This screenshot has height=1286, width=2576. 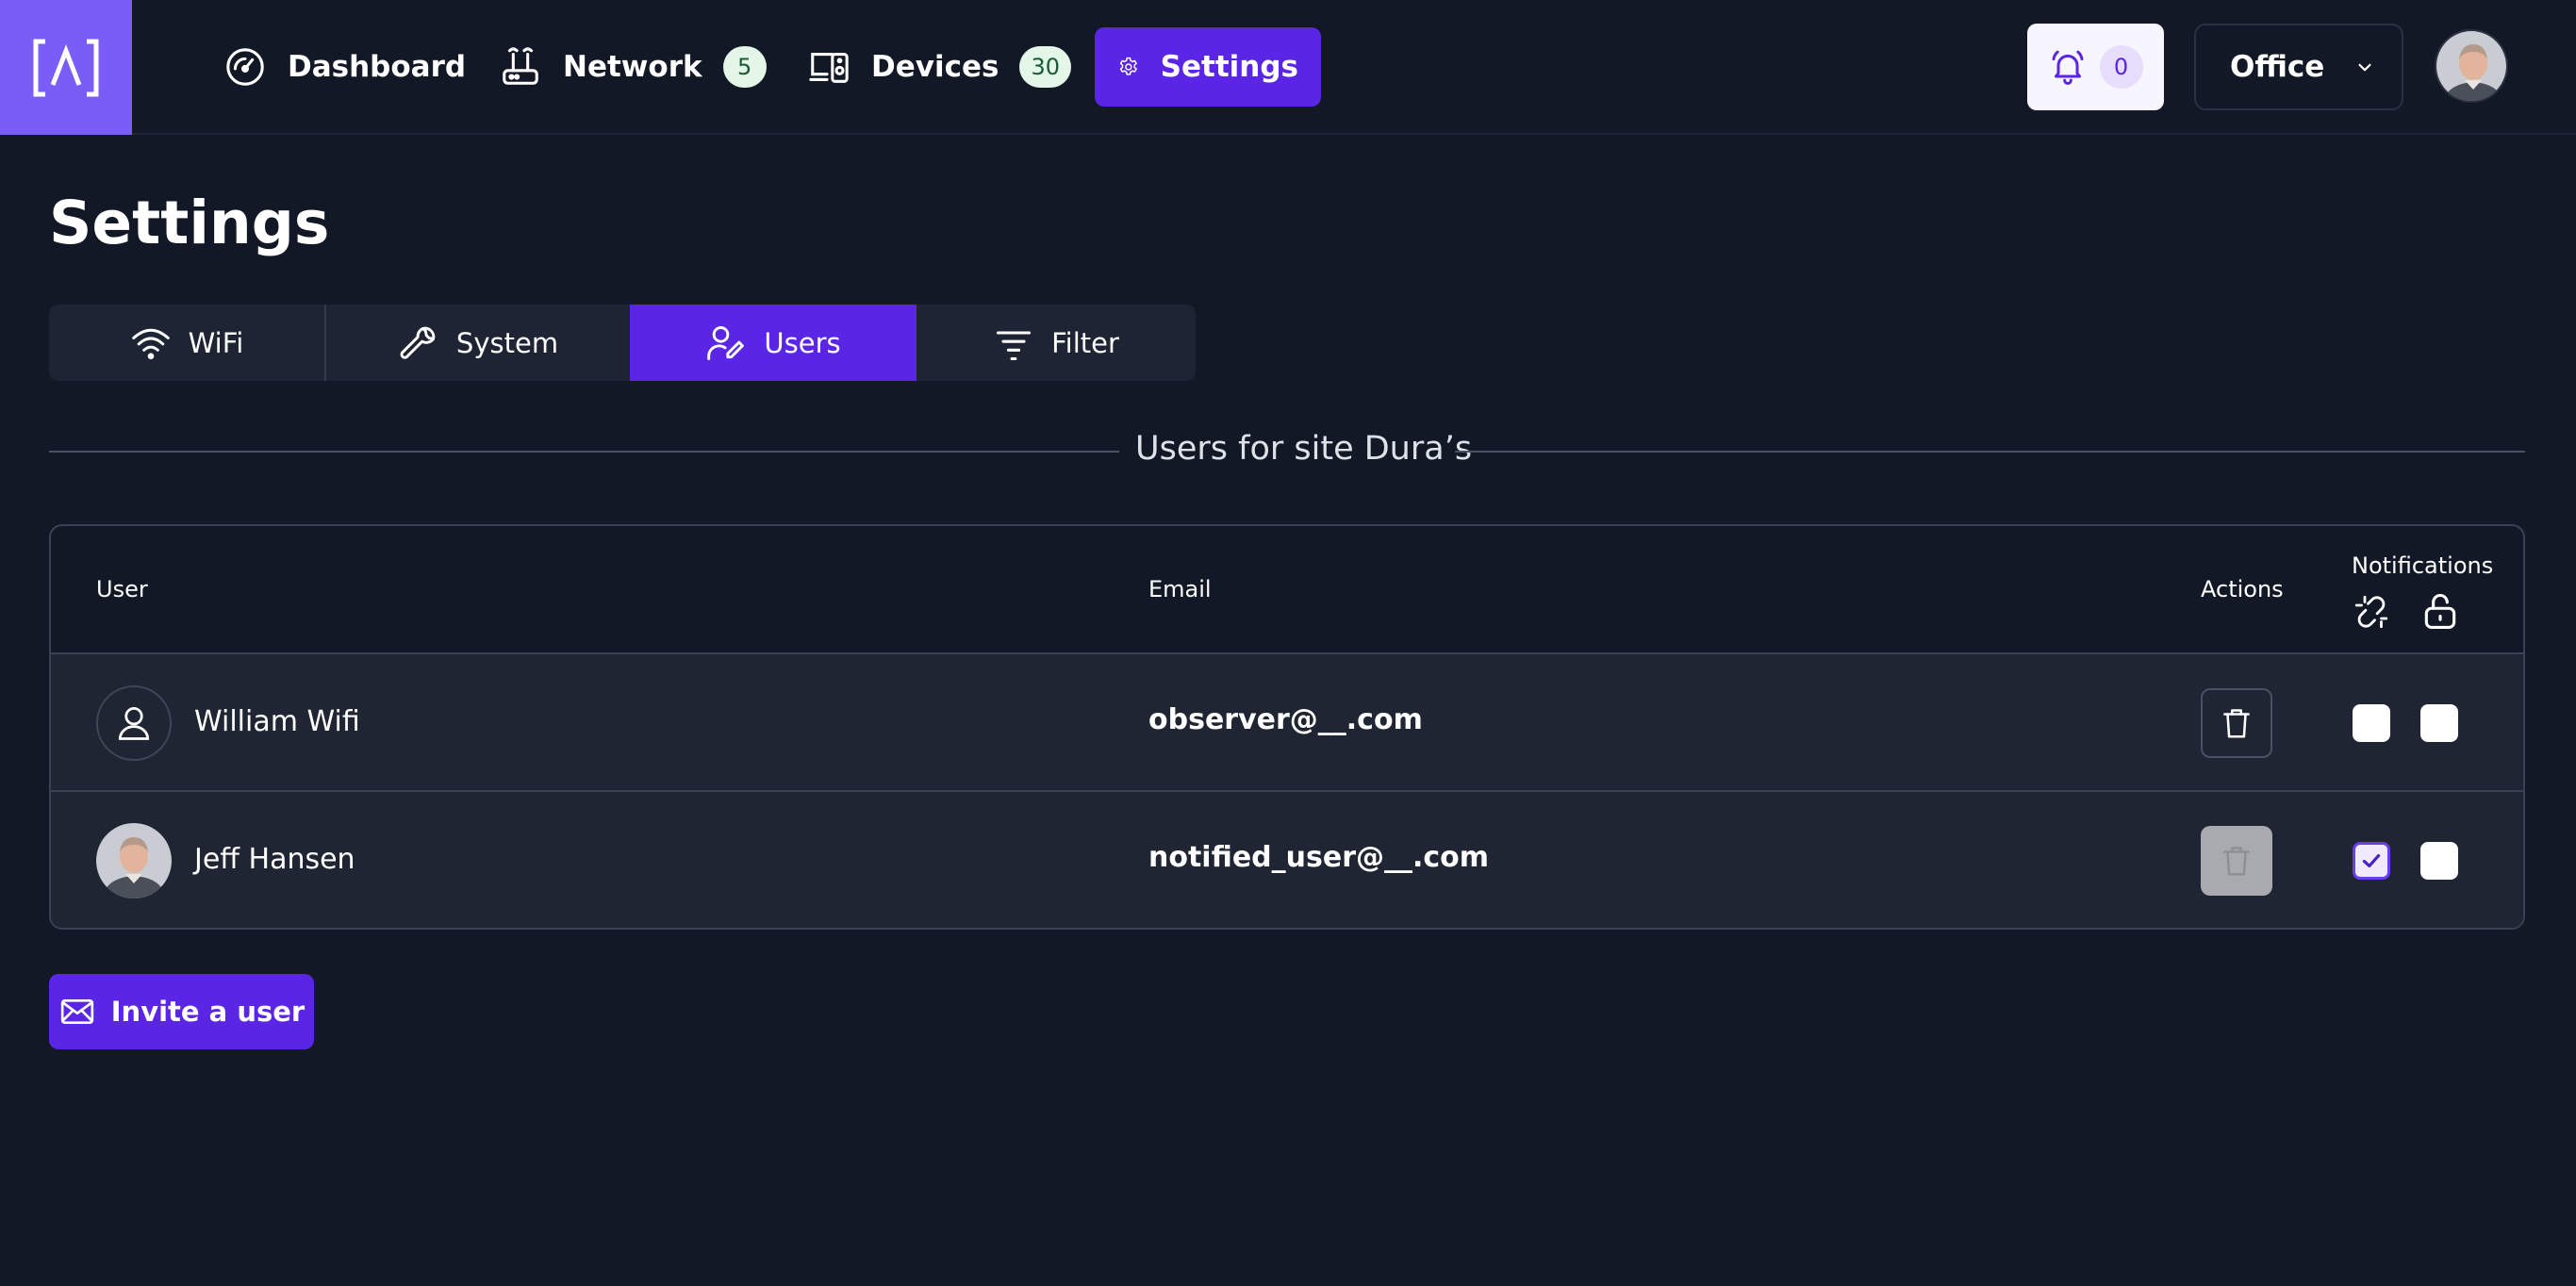 I want to click on gear-icon, so click(x=1128, y=66).